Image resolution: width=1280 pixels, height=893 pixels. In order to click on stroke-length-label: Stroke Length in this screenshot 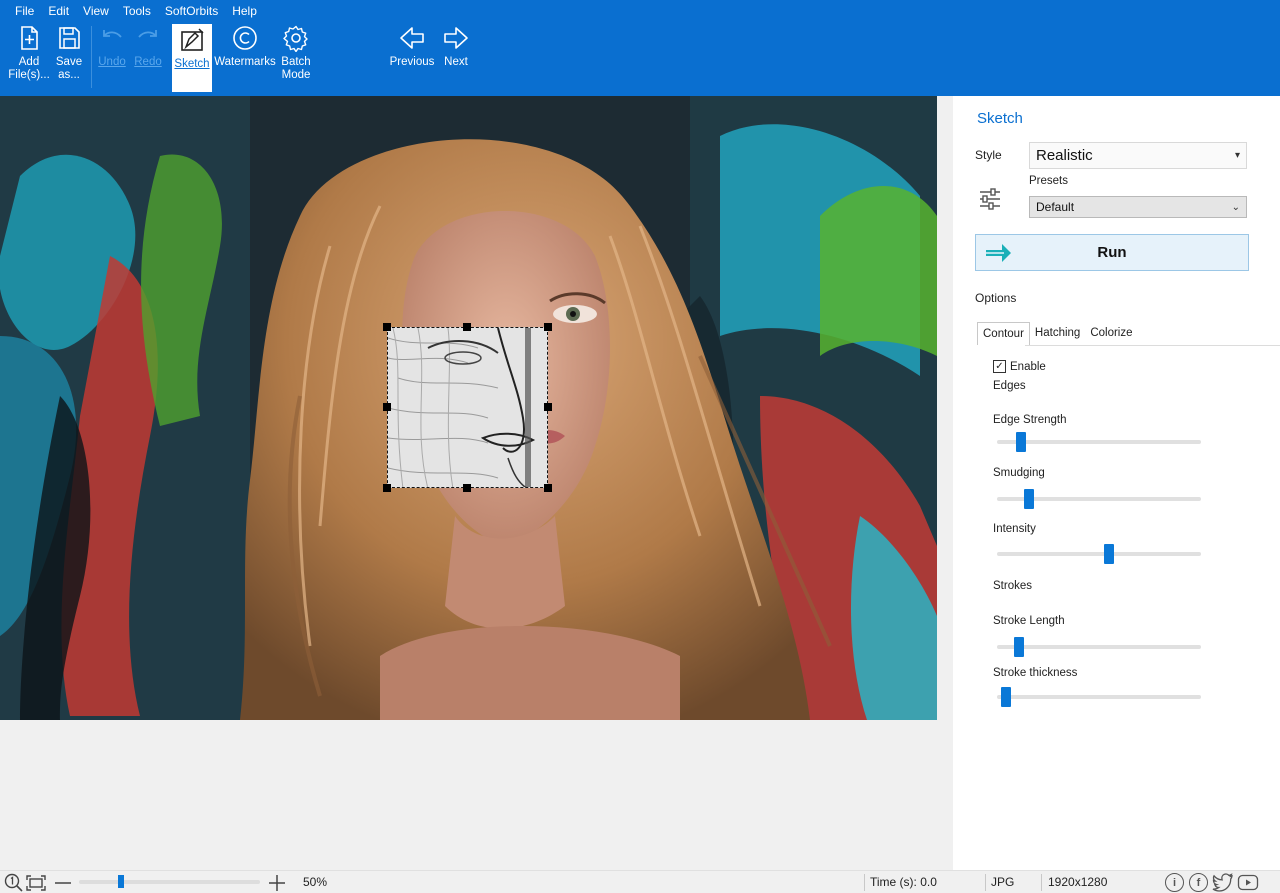, I will do `click(1029, 621)`.